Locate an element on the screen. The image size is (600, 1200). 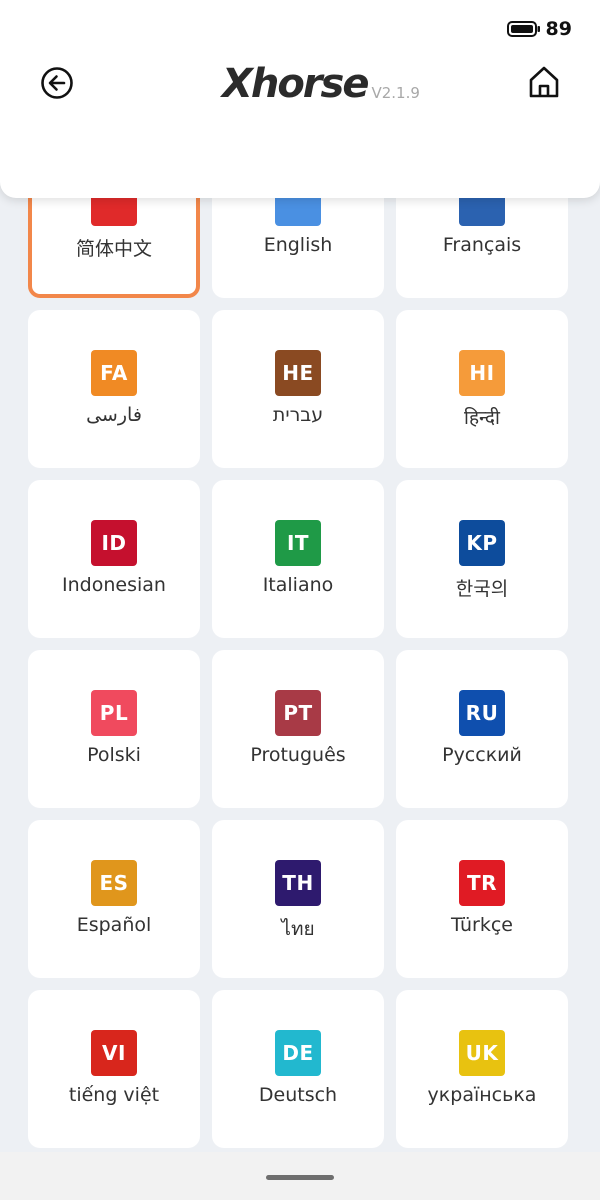
language-badge-pt: PT is located at coordinates (298, 713).